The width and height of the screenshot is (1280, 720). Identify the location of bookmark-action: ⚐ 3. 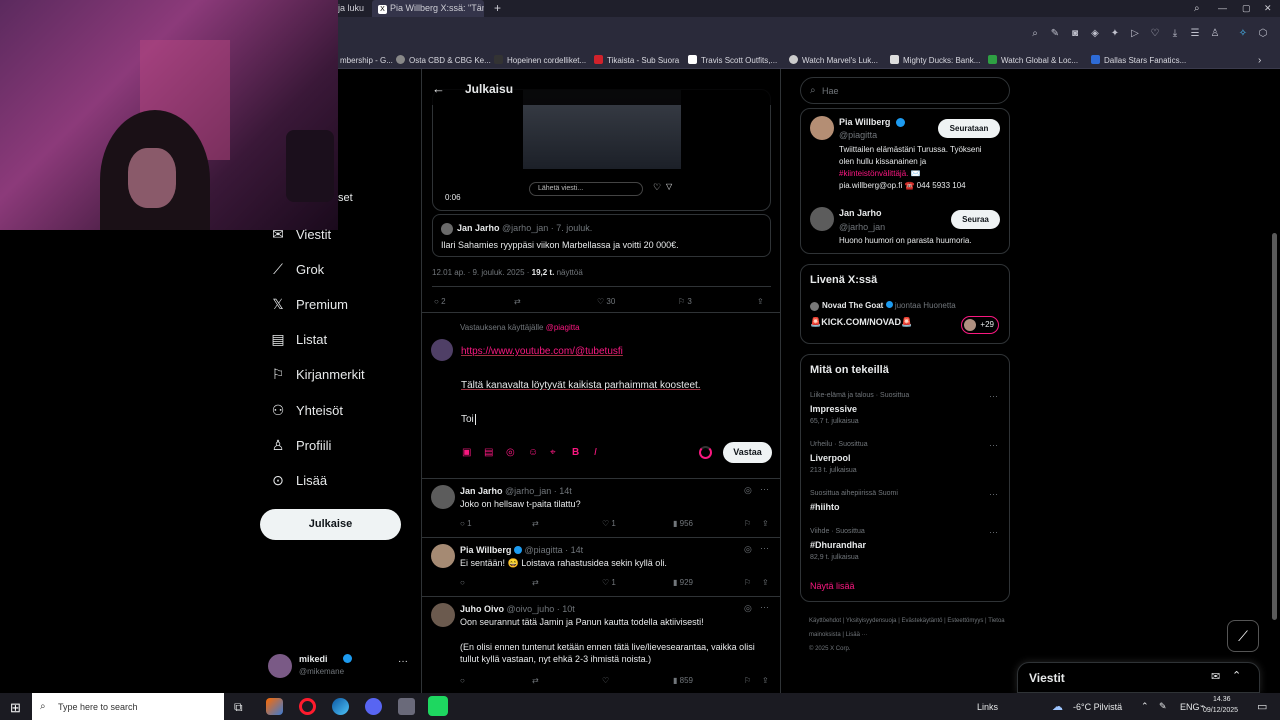
(685, 301).